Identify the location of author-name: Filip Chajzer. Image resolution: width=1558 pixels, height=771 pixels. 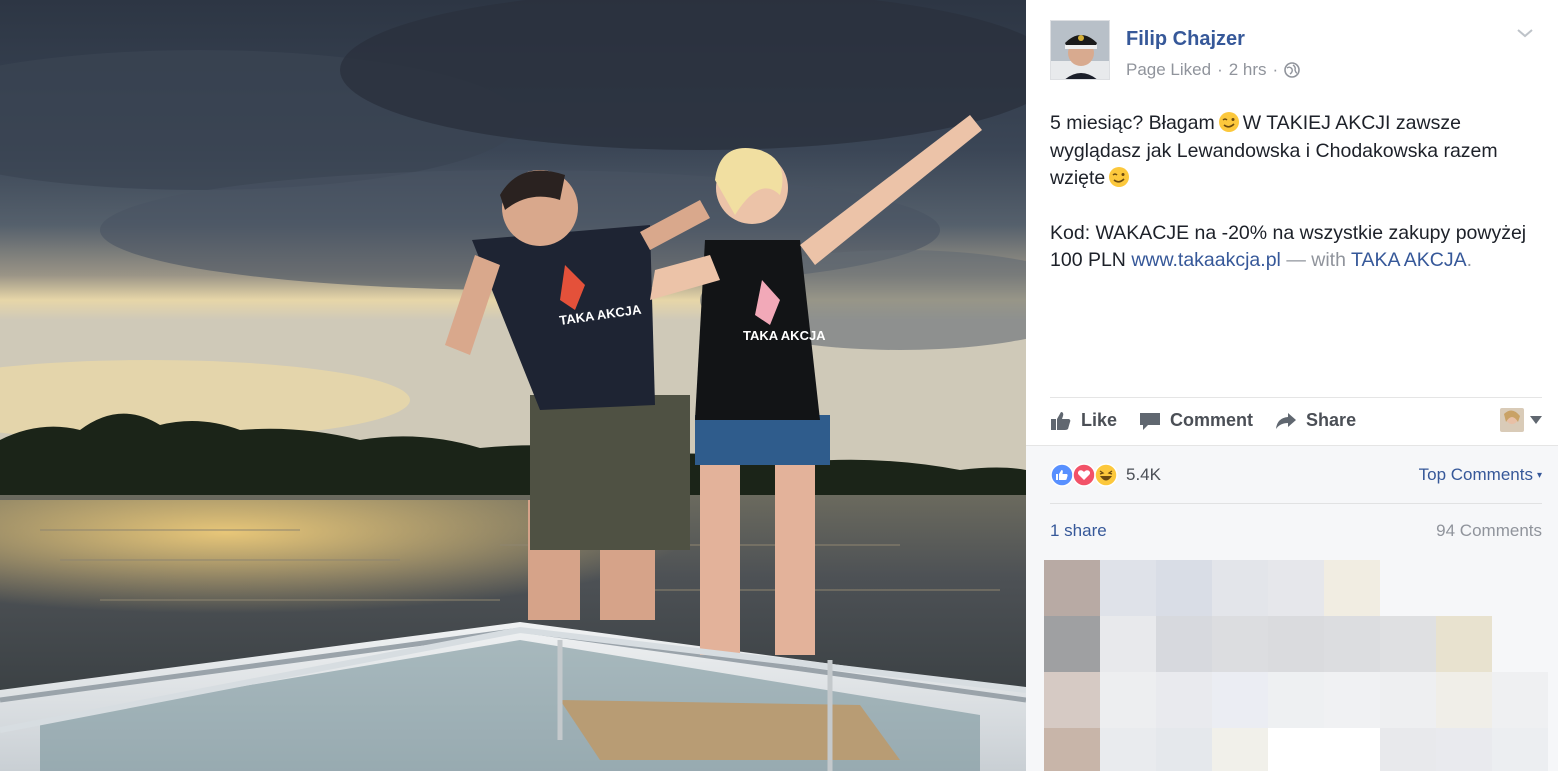
(1185, 39).